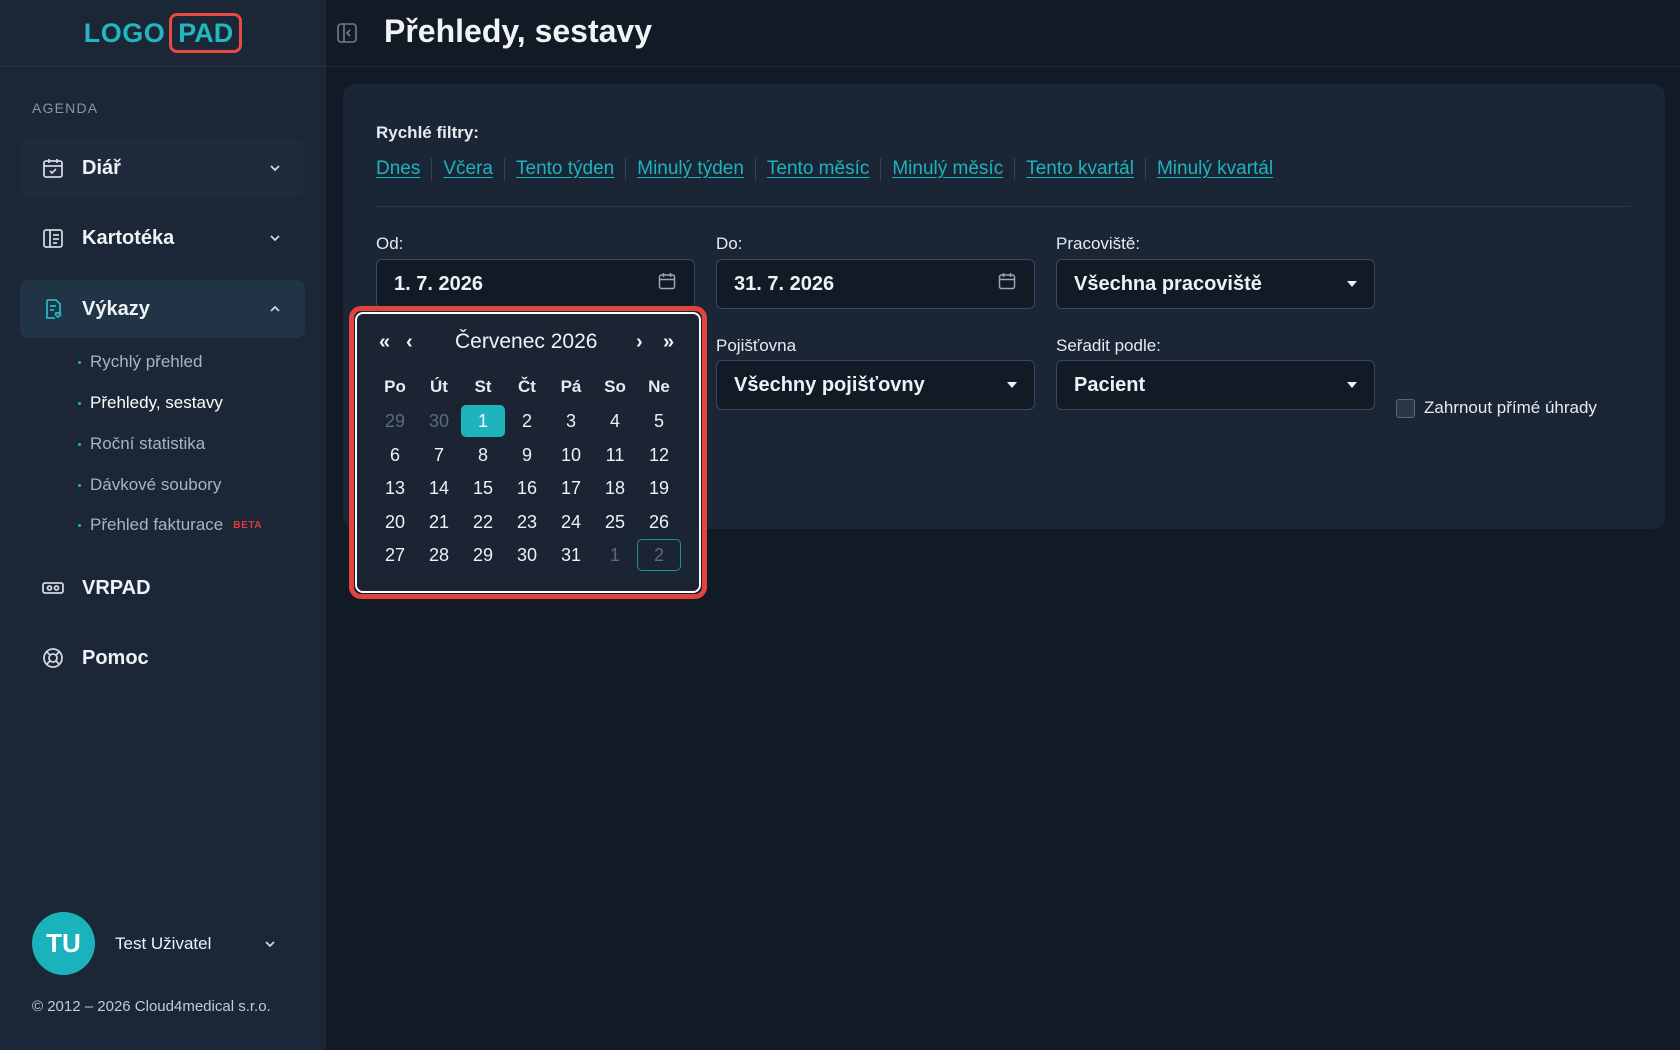 The width and height of the screenshot is (1680, 1050). Describe the element at coordinates (1108, 345) in the screenshot. I see `sort-label: Seřadit podle:` at that location.